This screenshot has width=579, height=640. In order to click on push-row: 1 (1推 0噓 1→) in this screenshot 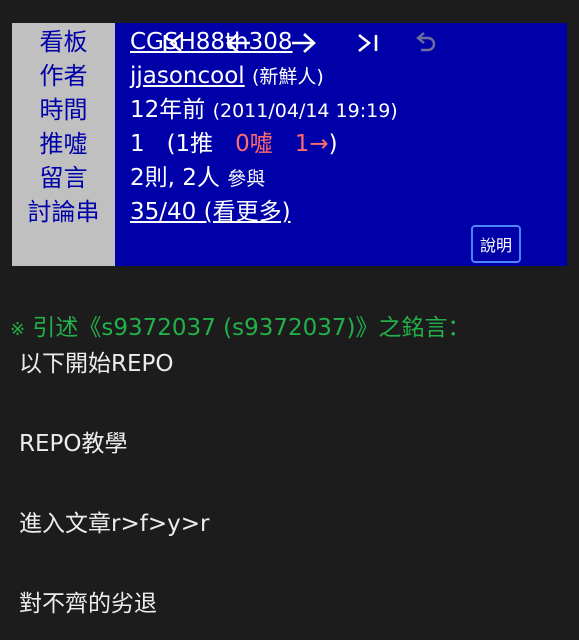, I will do `click(348, 144)`.